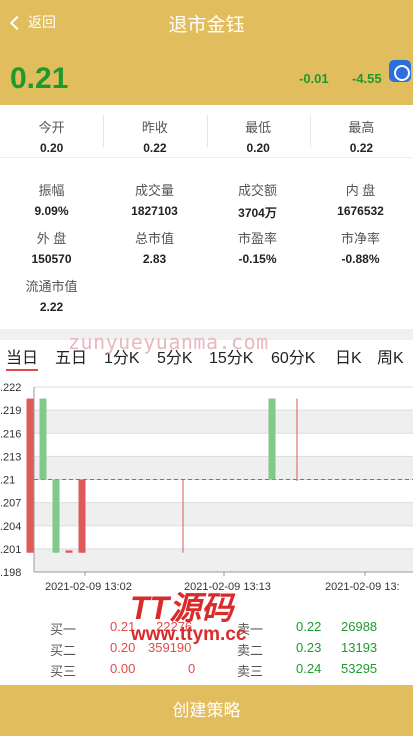 This screenshot has width=413, height=736. Describe the element at coordinates (154, 211) in the screenshot. I see `detail-value: 1827103` at that location.